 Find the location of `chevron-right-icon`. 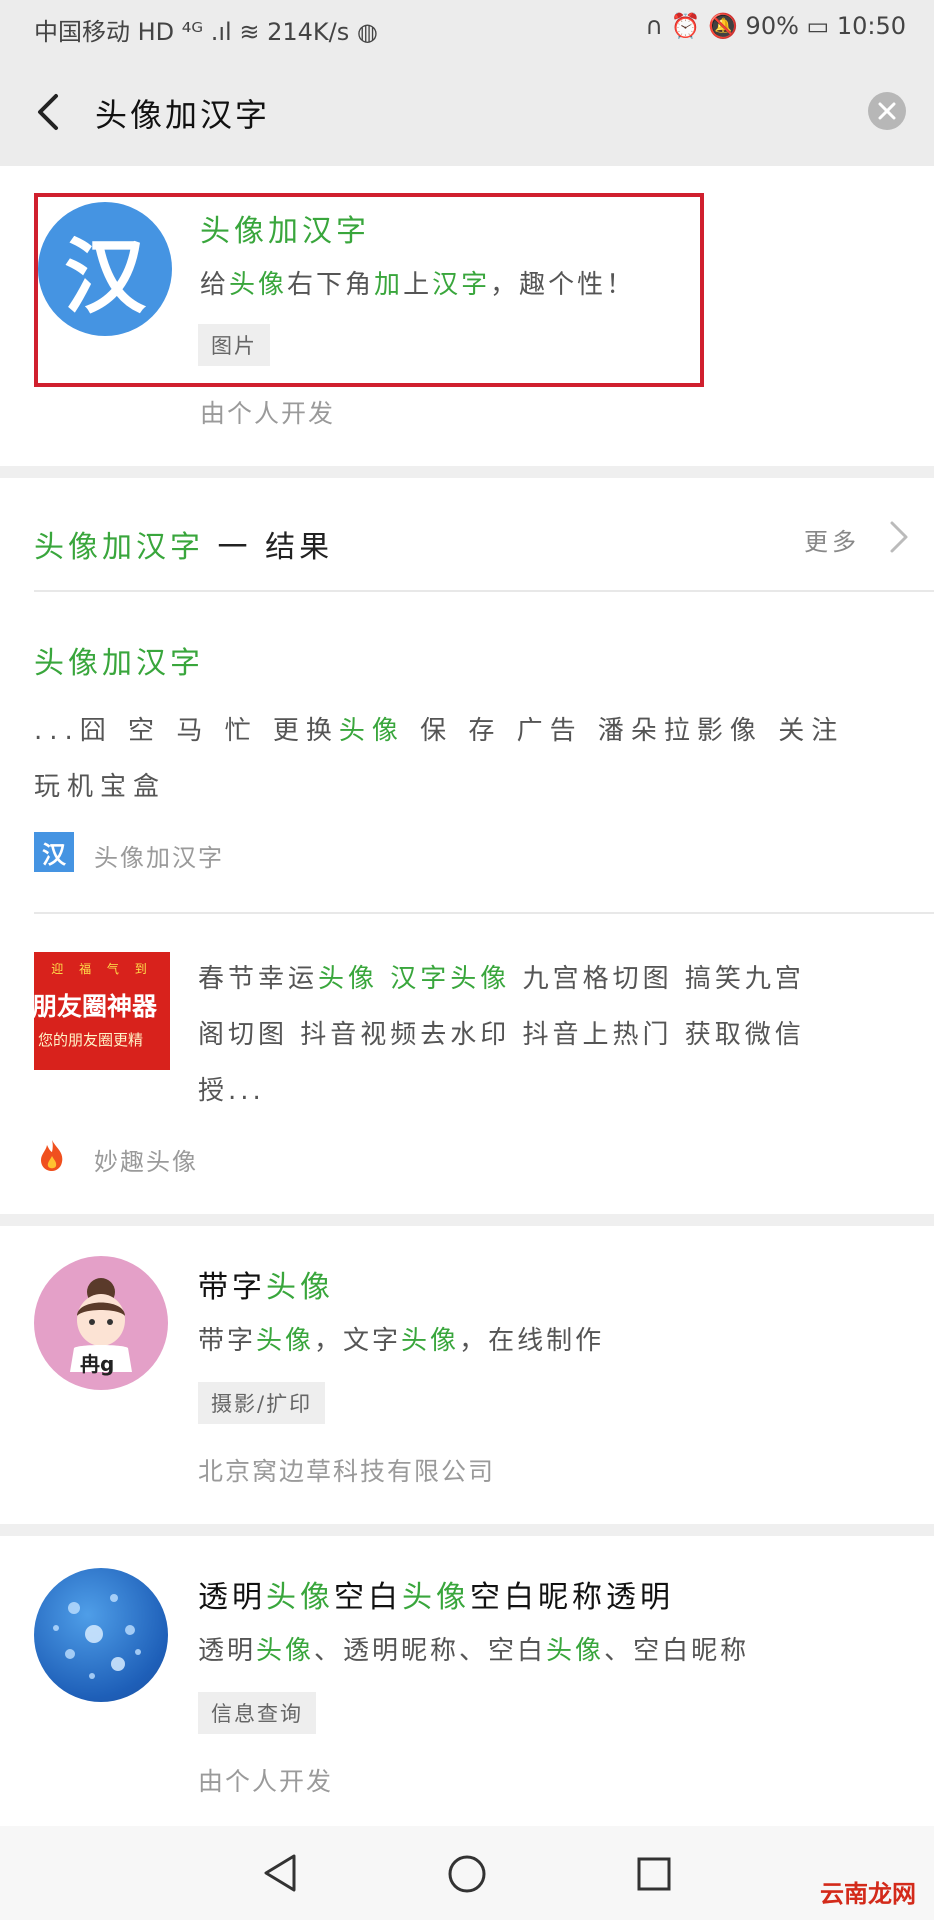

chevron-right-icon is located at coordinates (899, 537).